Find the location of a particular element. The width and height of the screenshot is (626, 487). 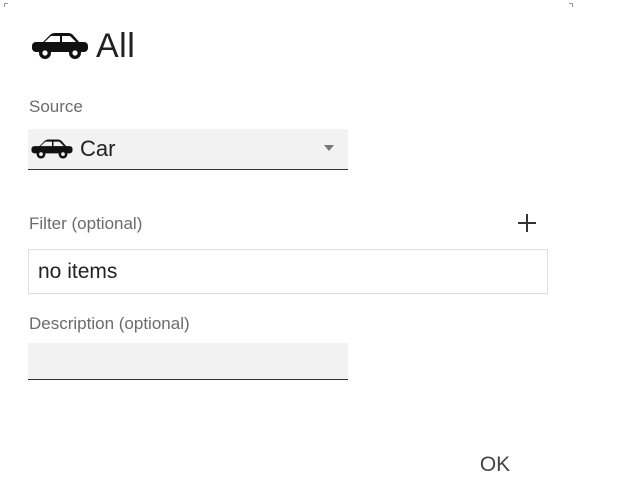

dialog-title: All is located at coordinates (82, 46).